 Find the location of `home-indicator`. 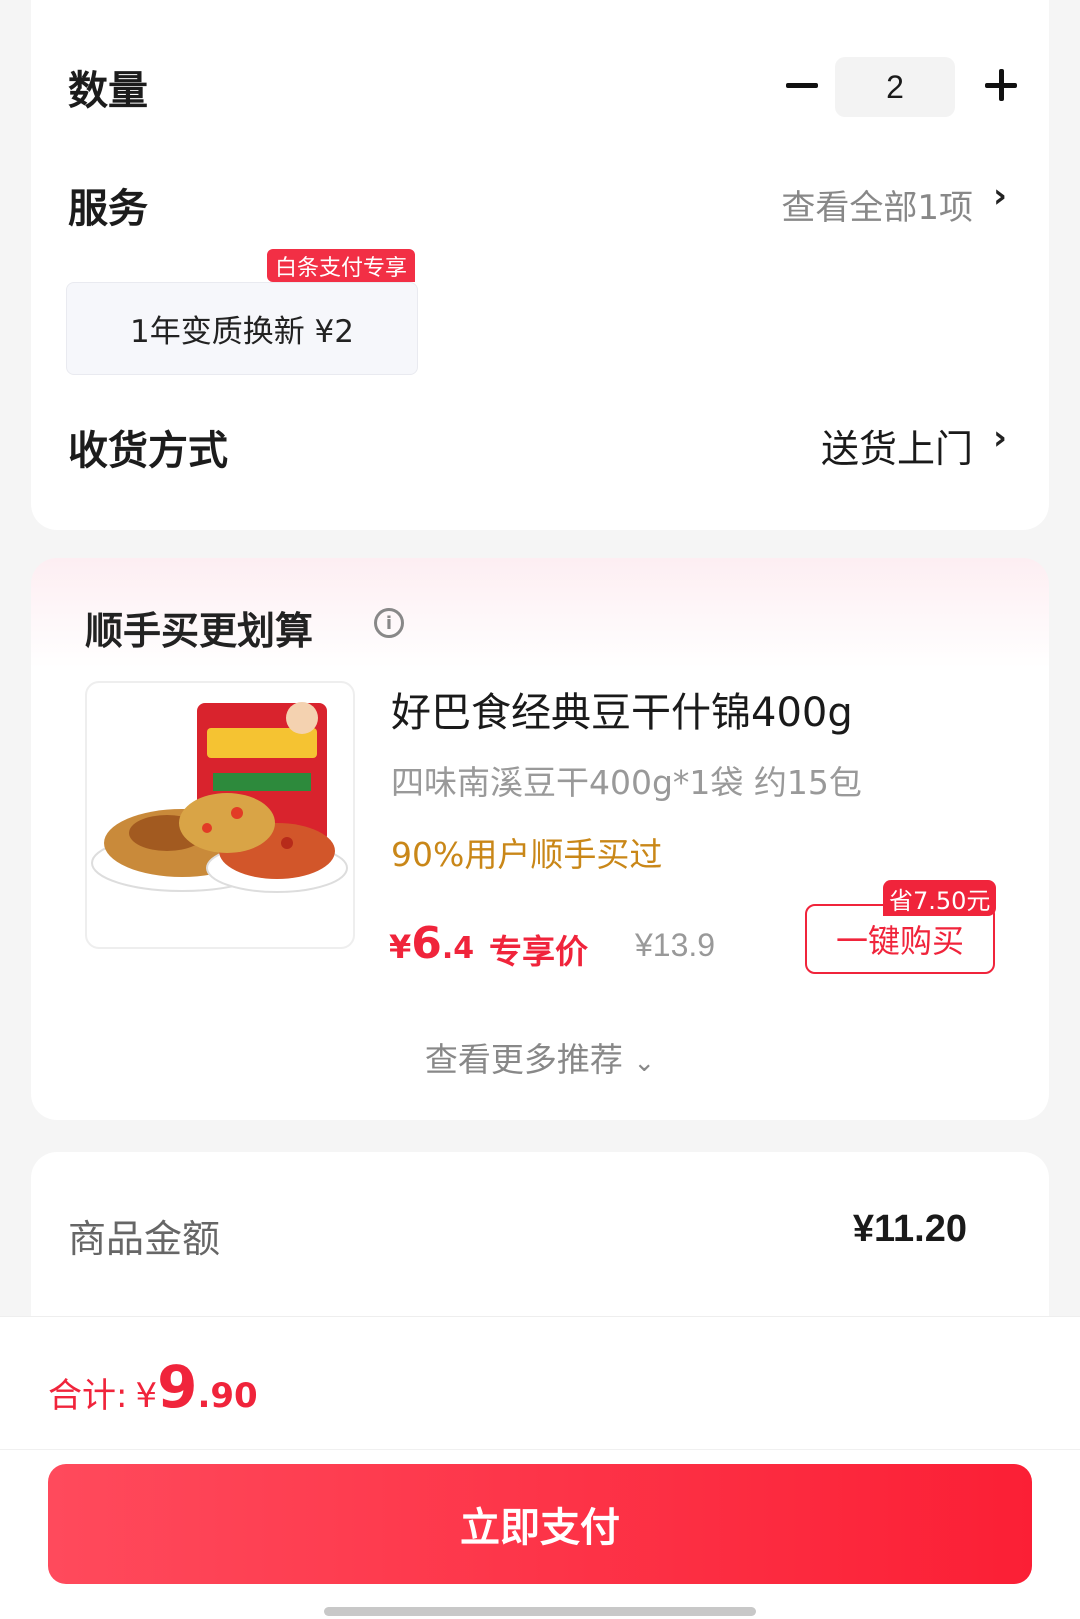

home-indicator is located at coordinates (540, 1611).